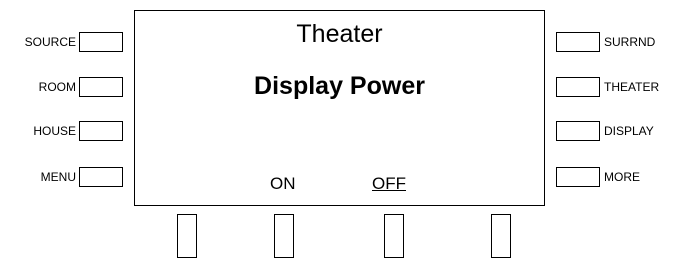  Describe the element at coordinates (622, 177) in the screenshot. I see `right-label-more: MORE` at that location.